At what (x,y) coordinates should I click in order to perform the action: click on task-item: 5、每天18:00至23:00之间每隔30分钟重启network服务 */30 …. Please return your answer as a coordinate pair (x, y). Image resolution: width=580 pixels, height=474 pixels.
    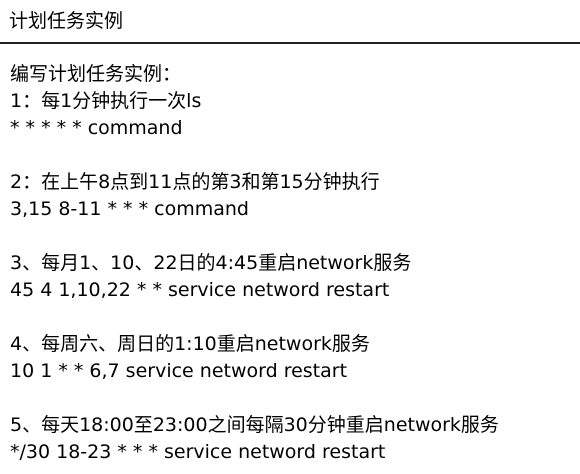
    Looking at the image, I should click on (293, 439).